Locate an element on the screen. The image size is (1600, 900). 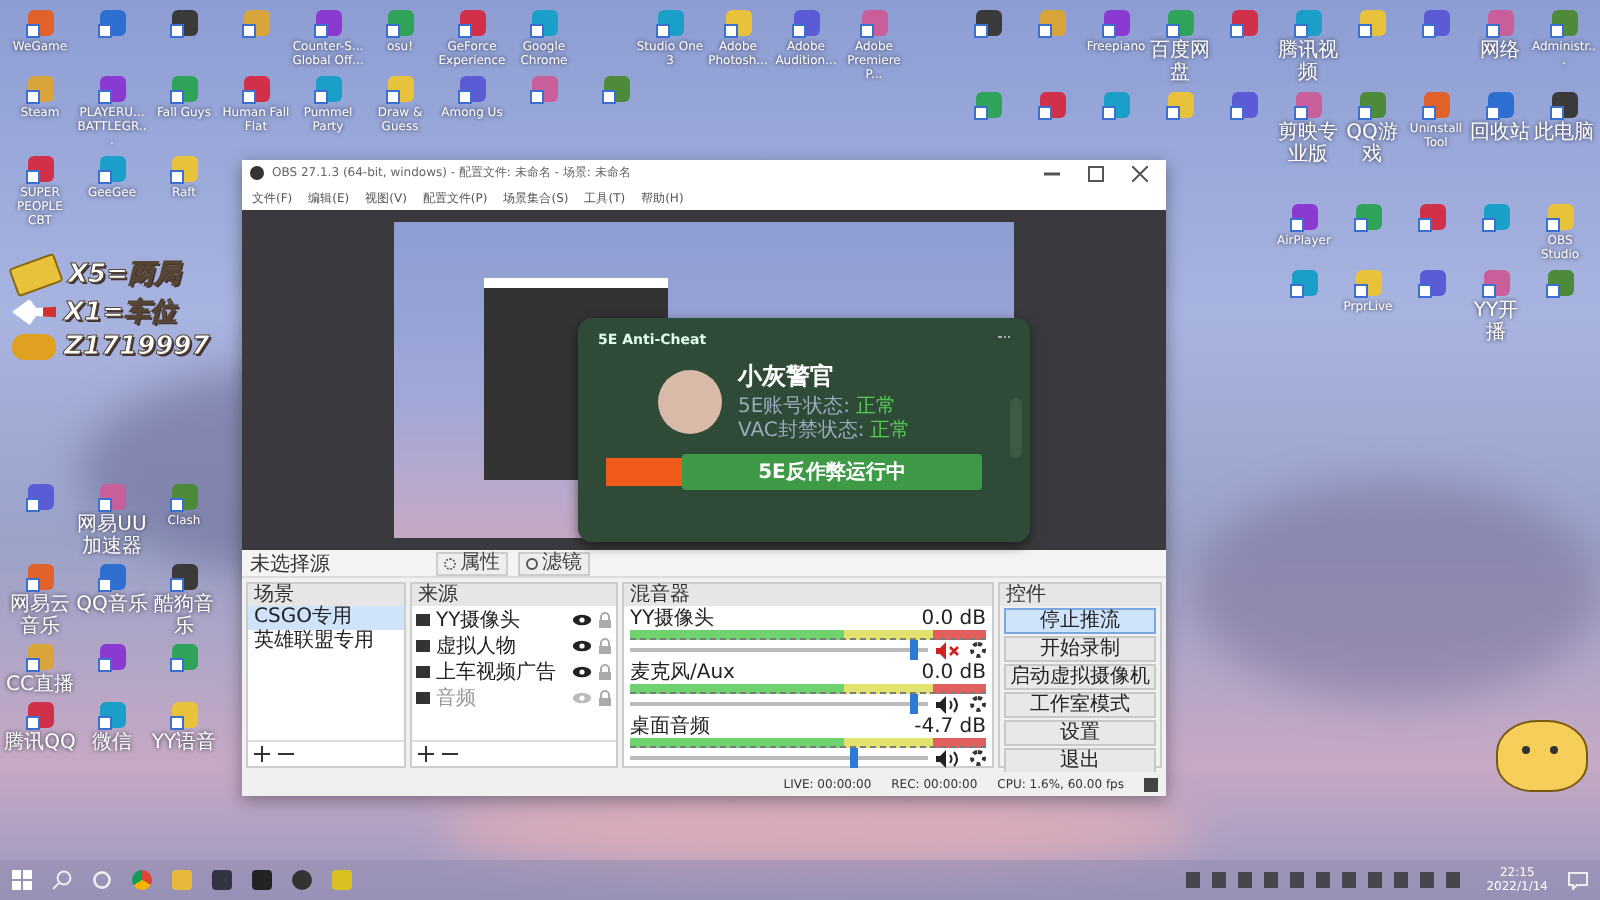
app-label: 剪映专业版 is located at coordinates (1308, 144).